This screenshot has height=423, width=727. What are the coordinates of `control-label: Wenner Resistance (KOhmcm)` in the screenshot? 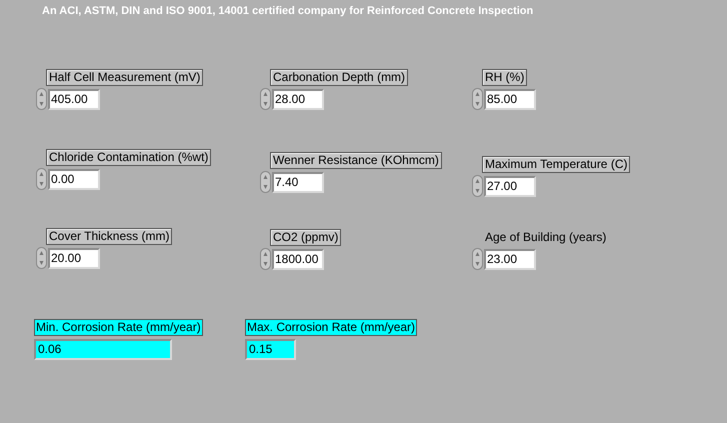 It's located at (356, 160).